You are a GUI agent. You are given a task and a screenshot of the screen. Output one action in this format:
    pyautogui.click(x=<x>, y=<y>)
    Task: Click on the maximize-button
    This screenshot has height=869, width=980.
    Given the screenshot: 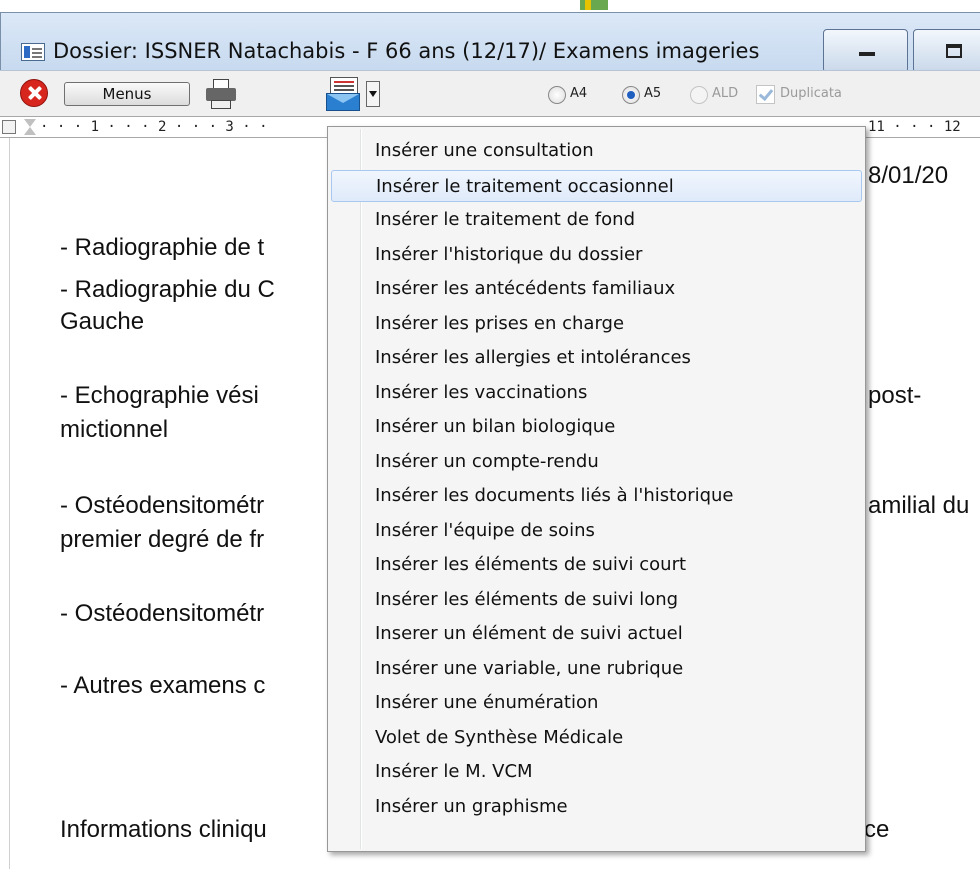 What is the action you would take?
    pyautogui.click(x=946, y=51)
    